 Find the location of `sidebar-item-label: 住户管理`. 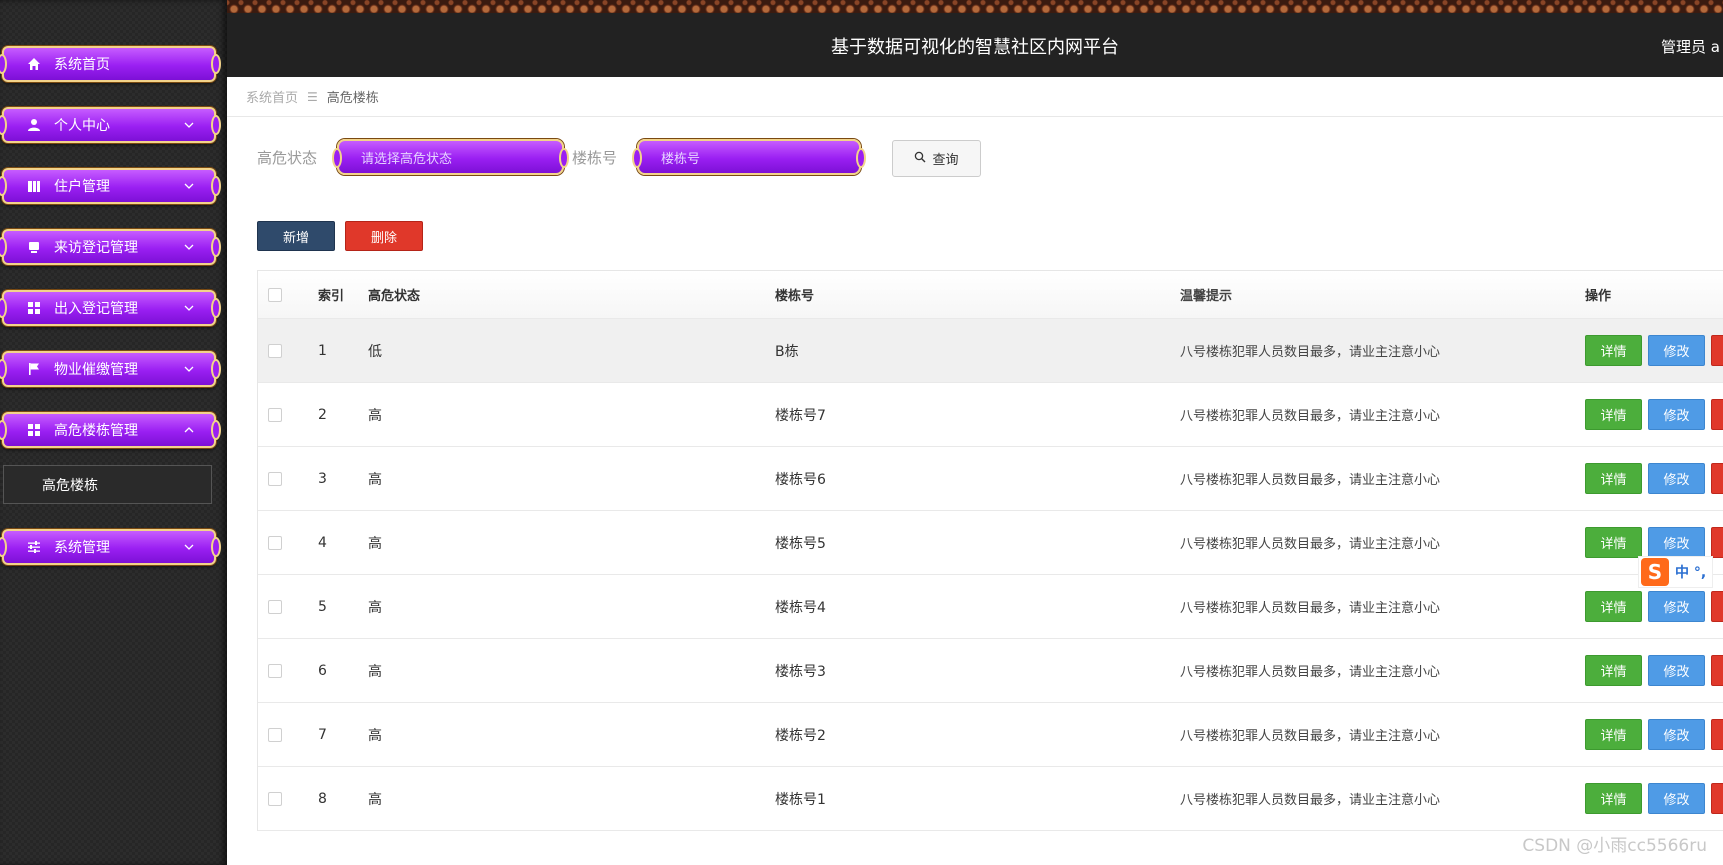

sidebar-item-label: 住户管理 is located at coordinates (82, 187).